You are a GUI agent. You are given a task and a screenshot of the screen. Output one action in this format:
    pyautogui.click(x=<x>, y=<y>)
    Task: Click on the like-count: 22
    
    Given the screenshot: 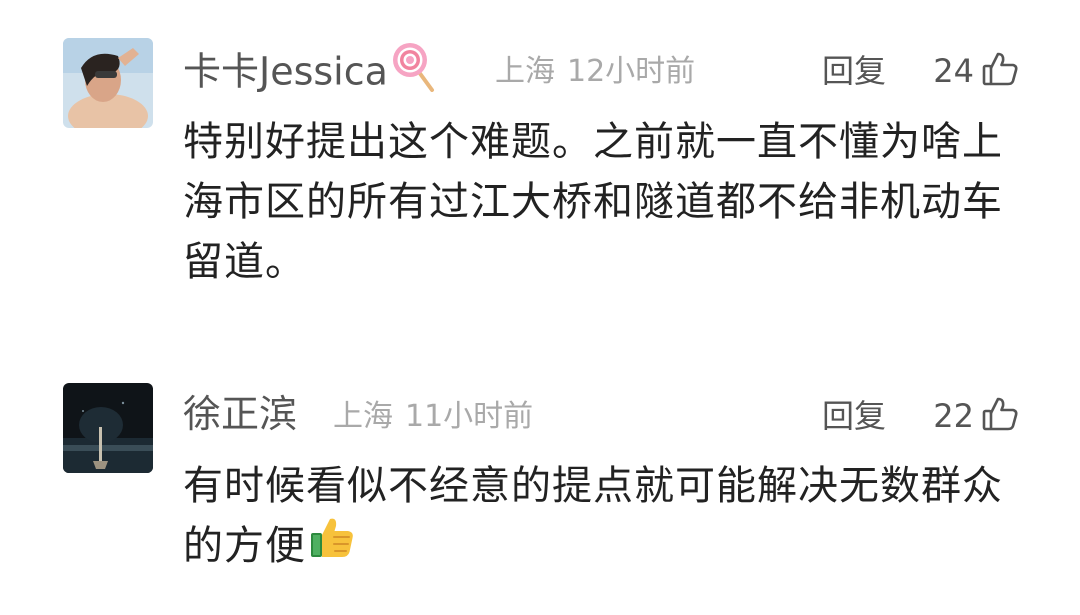 What is the action you would take?
    pyautogui.click(x=953, y=416)
    